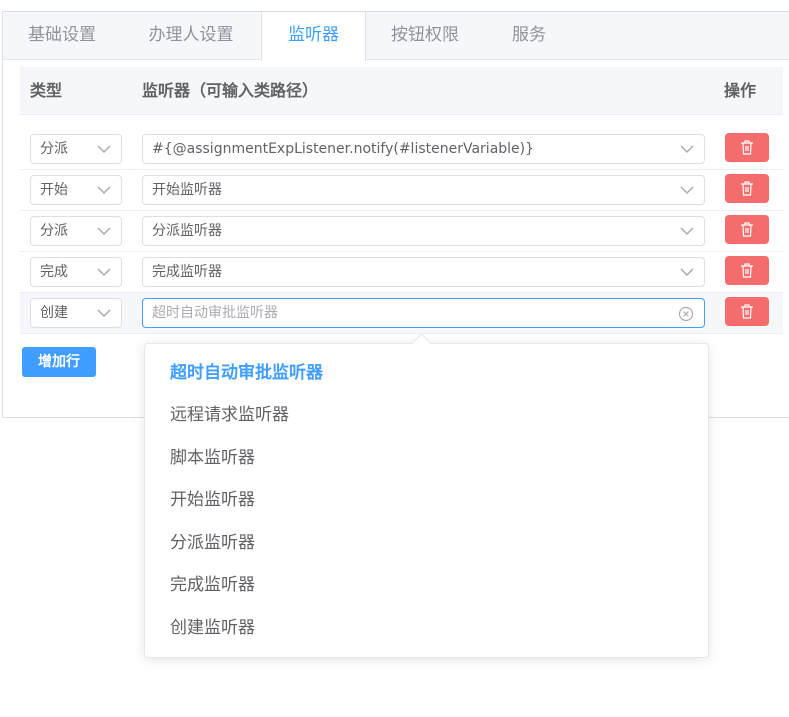 The width and height of the screenshot is (789, 717). Describe the element at coordinates (76, 272) in the screenshot. I see `type-select: 完成` at that location.